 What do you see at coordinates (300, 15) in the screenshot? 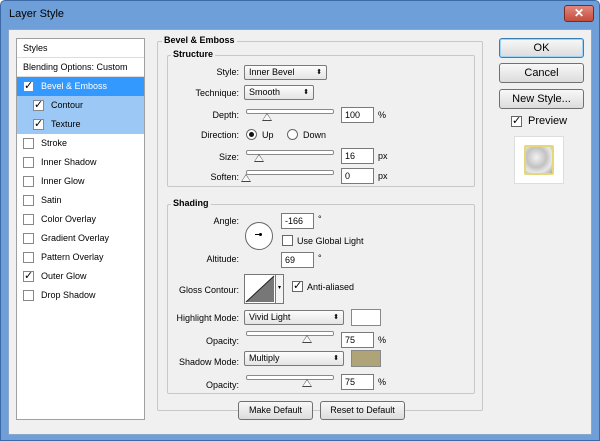
I see `title-bar: Layer Style ✕` at bounding box center [300, 15].